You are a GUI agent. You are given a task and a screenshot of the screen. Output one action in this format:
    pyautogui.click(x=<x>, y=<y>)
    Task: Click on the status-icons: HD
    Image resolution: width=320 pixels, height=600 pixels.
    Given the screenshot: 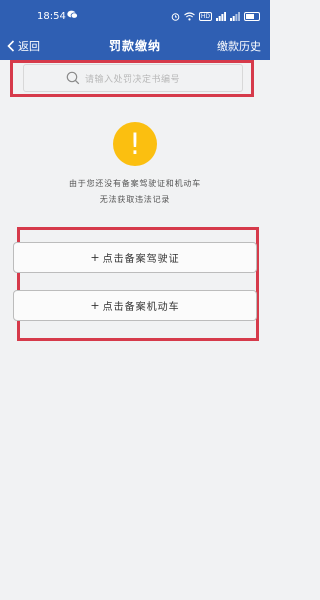 What is the action you would take?
    pyautogui.click(x=215, y=16)
    